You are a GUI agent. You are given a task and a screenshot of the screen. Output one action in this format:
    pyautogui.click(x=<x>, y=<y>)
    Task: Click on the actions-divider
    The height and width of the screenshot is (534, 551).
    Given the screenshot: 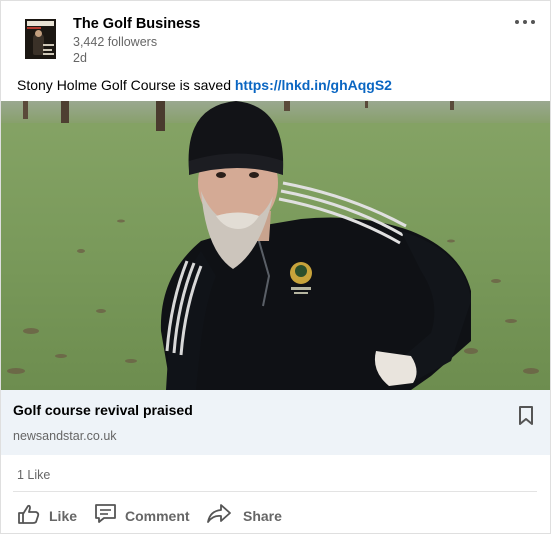 What is the action you would take?
    pyautogui.click(x=275, y=491)
    